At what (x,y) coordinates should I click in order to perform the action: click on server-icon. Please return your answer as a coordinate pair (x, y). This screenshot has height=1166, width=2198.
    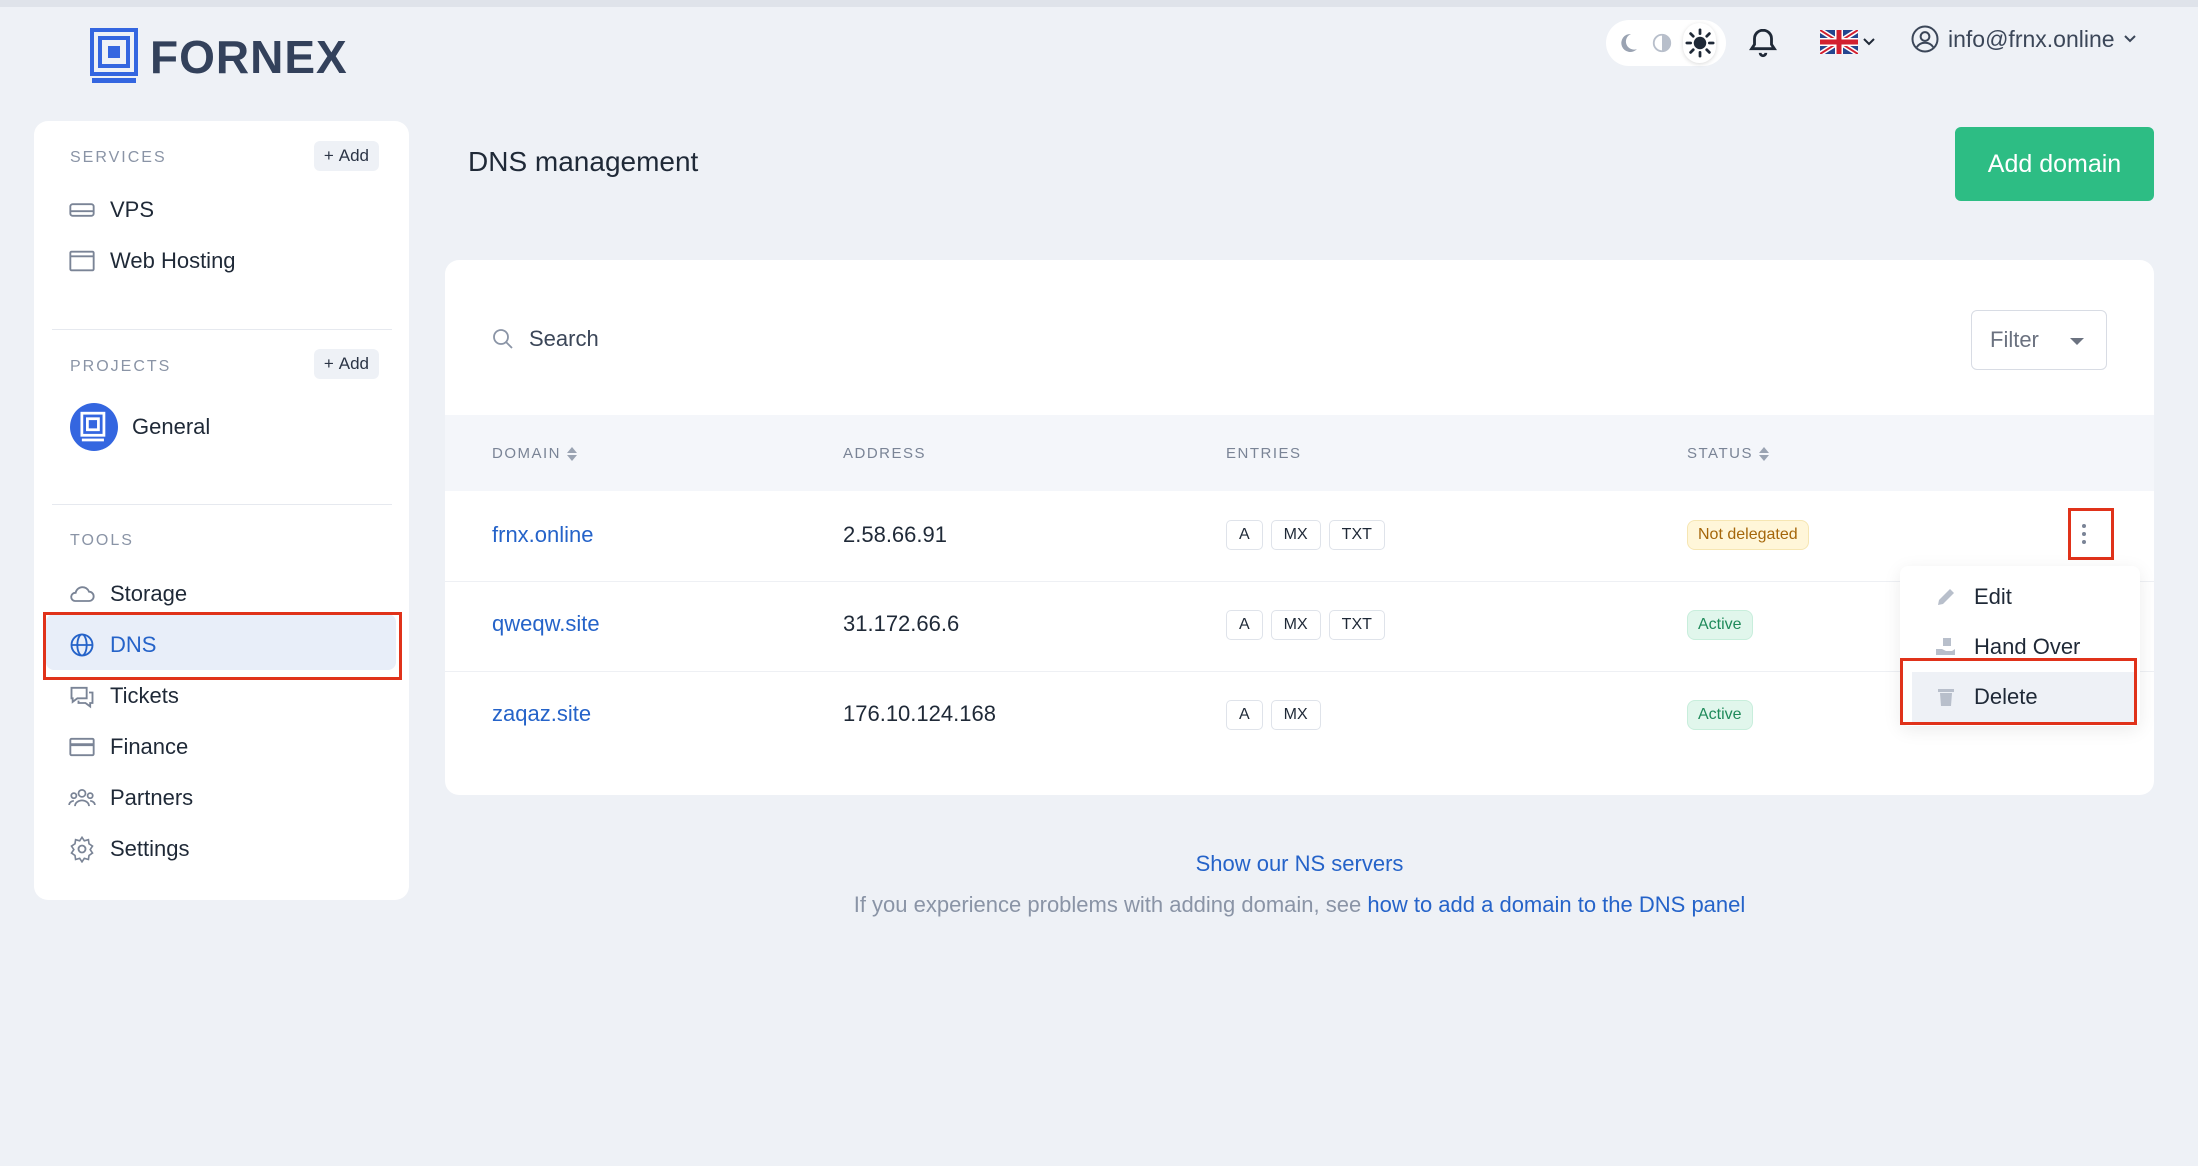
    Looking at the image, I should click on (82, 210).